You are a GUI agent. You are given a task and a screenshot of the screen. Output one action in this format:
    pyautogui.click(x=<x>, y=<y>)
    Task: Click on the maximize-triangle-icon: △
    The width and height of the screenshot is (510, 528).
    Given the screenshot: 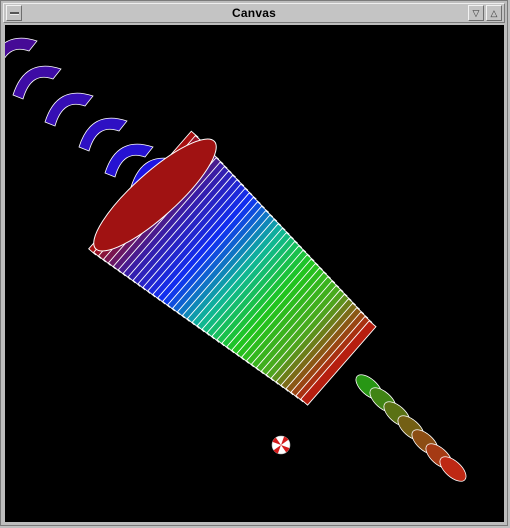 What is the action you would take?
    pyautogui.click(x=494, y=13)
    